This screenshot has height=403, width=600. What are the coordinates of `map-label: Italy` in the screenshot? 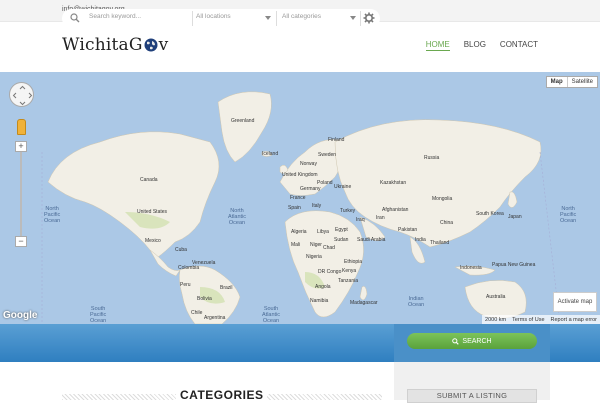 It's located at (317, 206).